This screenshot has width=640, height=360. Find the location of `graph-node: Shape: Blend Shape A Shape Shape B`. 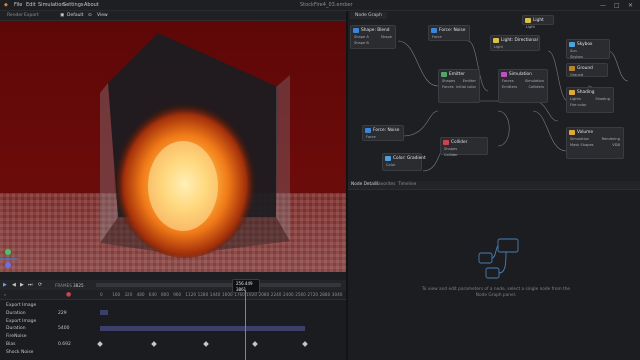

graph-node: Shape: Blend Shape A Shape Shape B is located at coordinates (373, 37).